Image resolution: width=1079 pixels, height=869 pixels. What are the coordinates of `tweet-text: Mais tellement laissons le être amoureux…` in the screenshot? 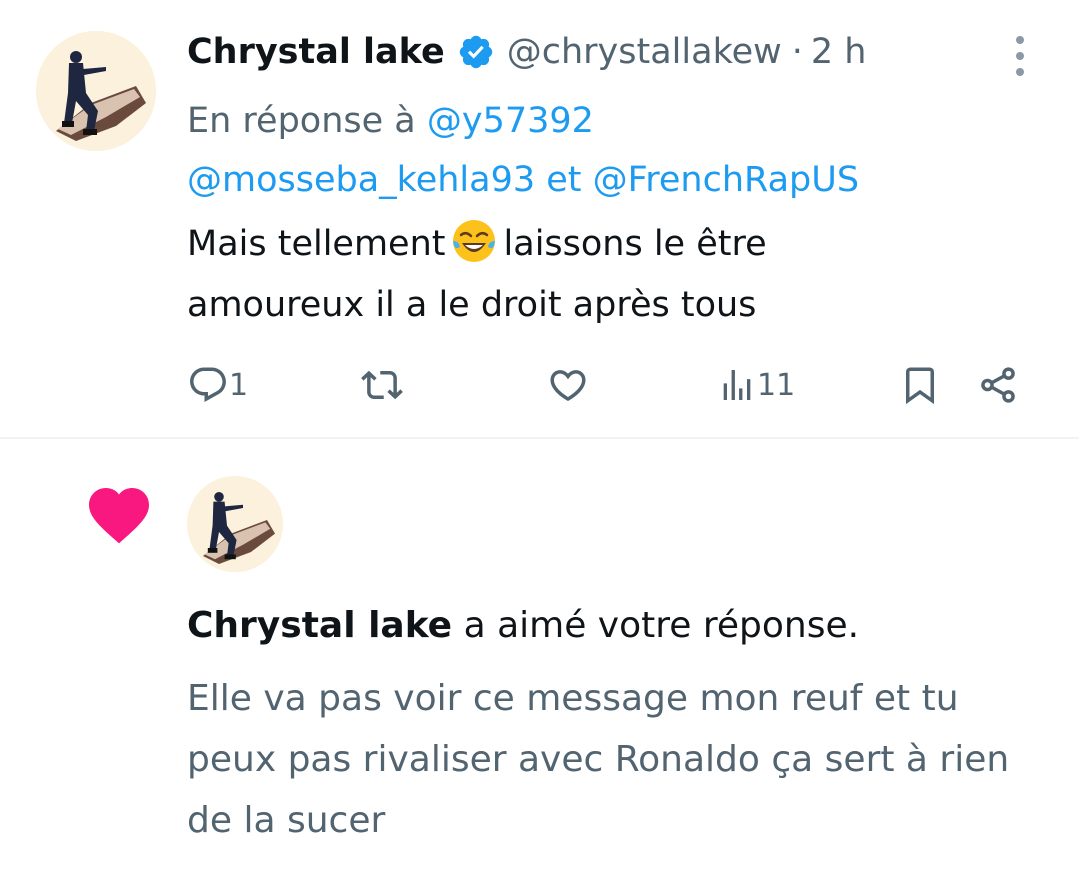 It's located at (617, 275).